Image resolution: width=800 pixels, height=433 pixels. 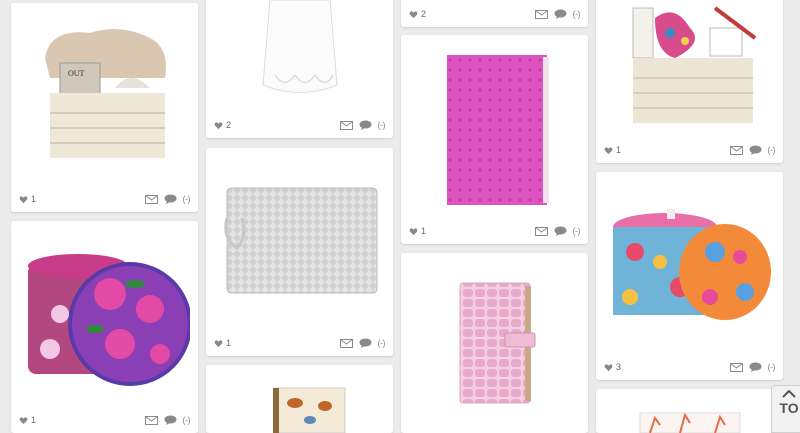 I want to click on pin-card-silver-clutch: 1 (-), so click(x=299, y=252).